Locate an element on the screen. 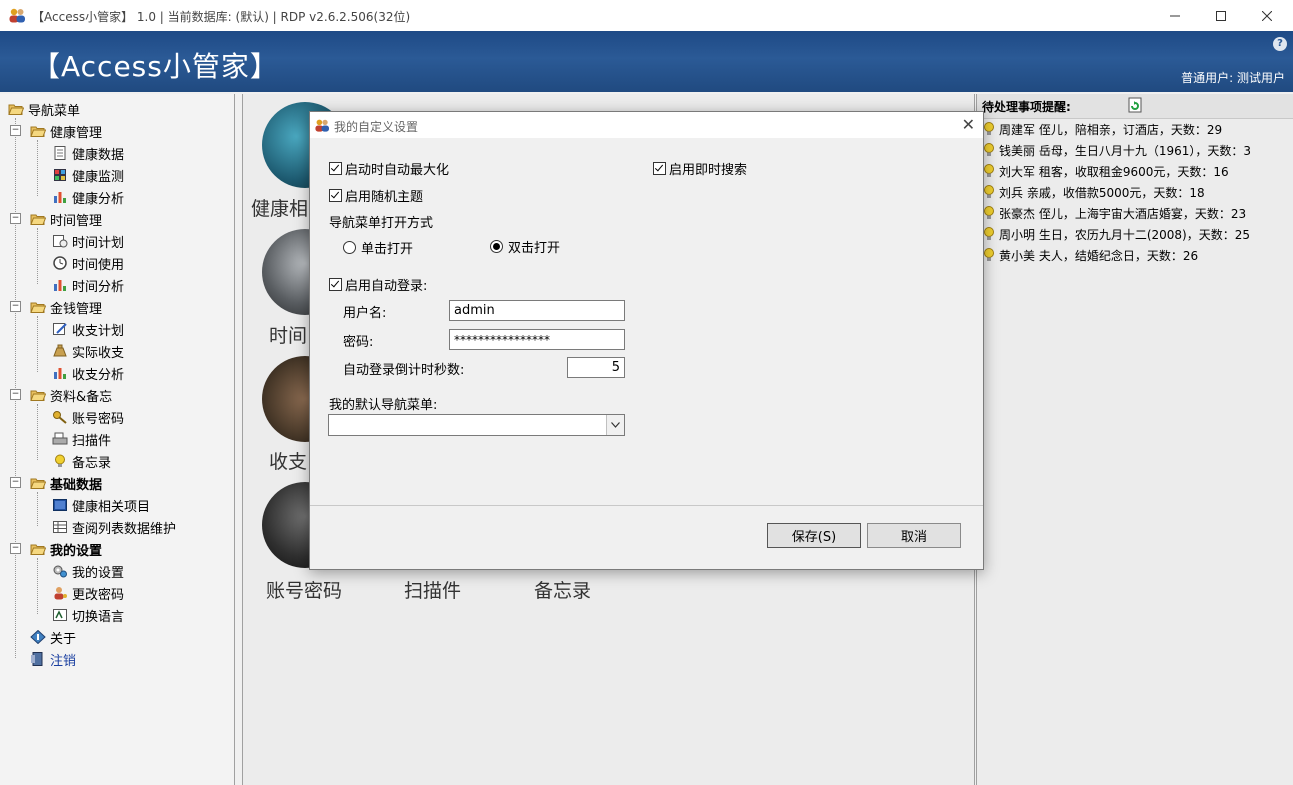  nav-item-health-items: 健康相关项目 is located at coordinates (101, 505).